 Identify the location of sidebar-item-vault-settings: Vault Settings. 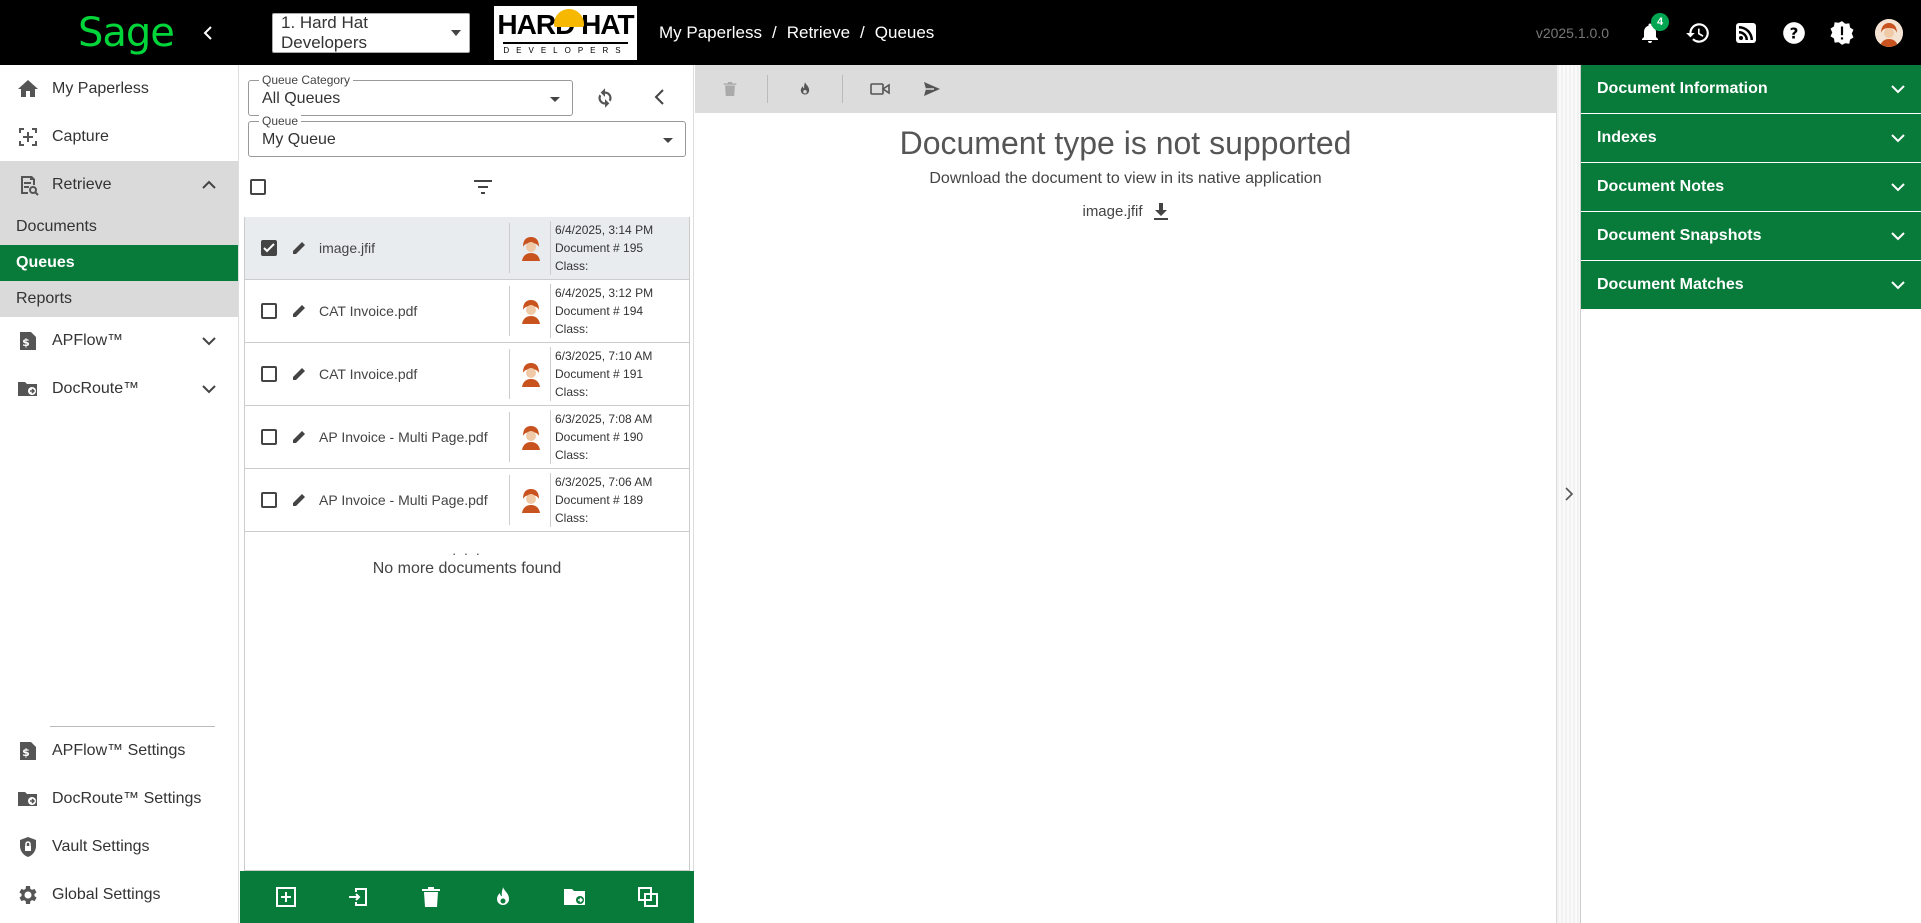
(119, 847).